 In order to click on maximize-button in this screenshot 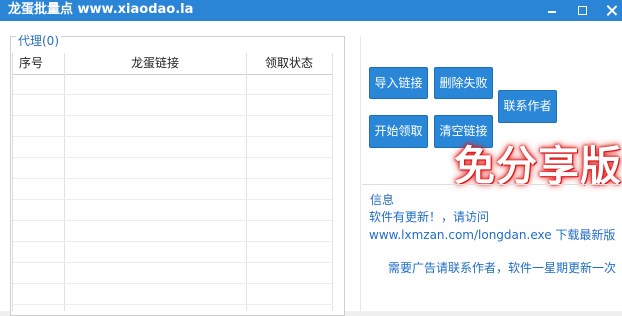, I will do `click(582, 10)`.